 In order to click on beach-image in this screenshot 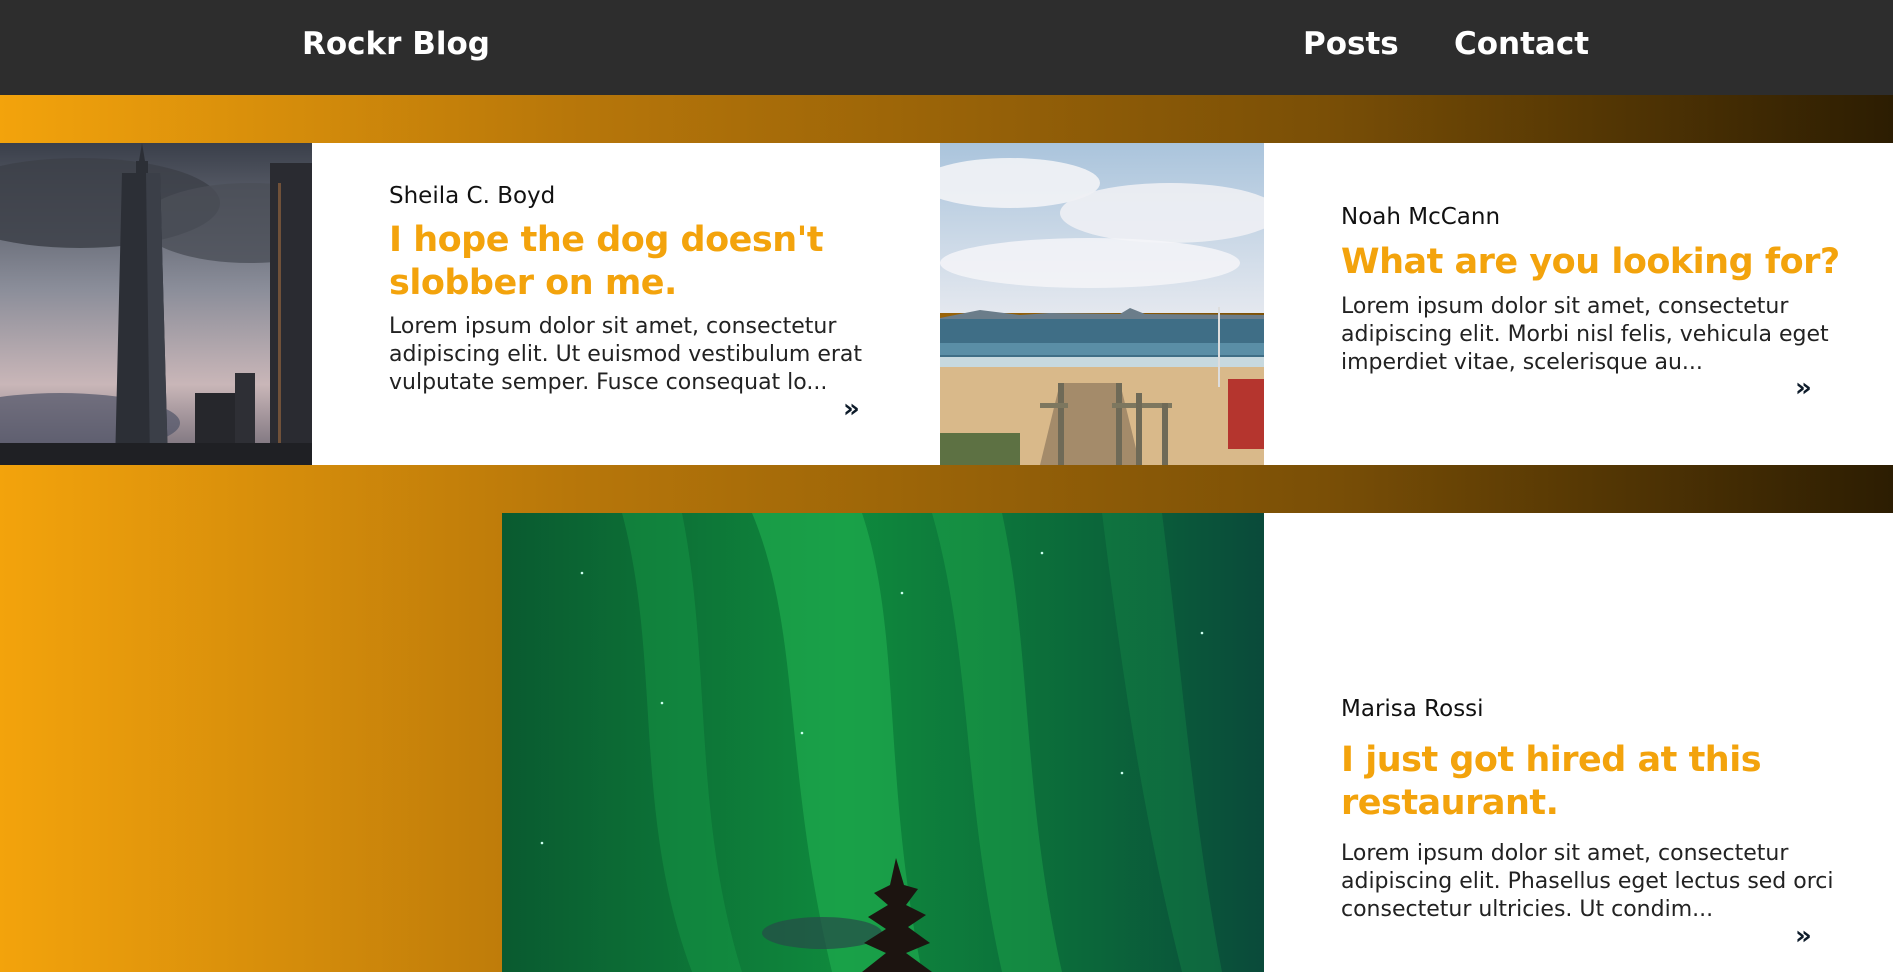, I will do `click(1102, 304)`.